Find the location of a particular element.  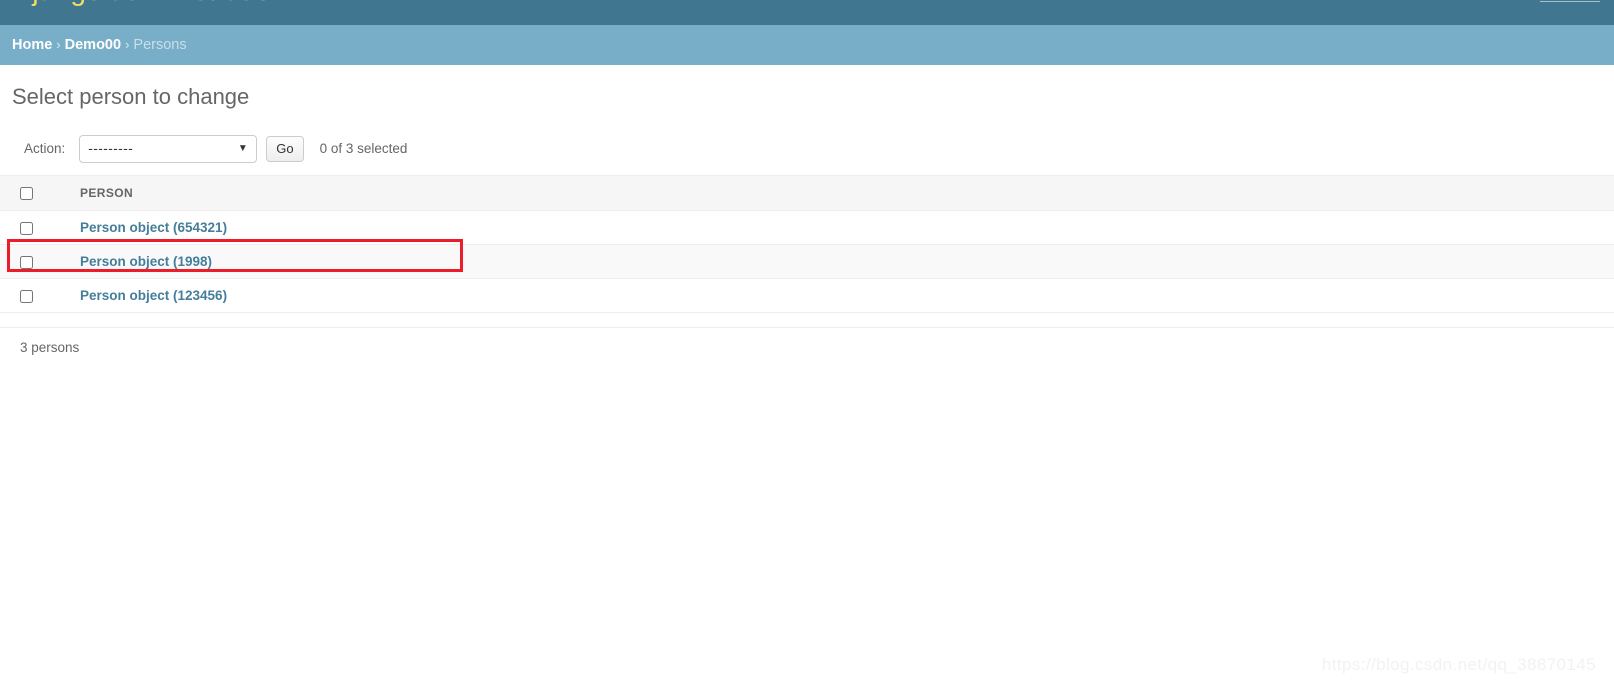

action-select: --------- ▼ is located at coordinates (168, 149).